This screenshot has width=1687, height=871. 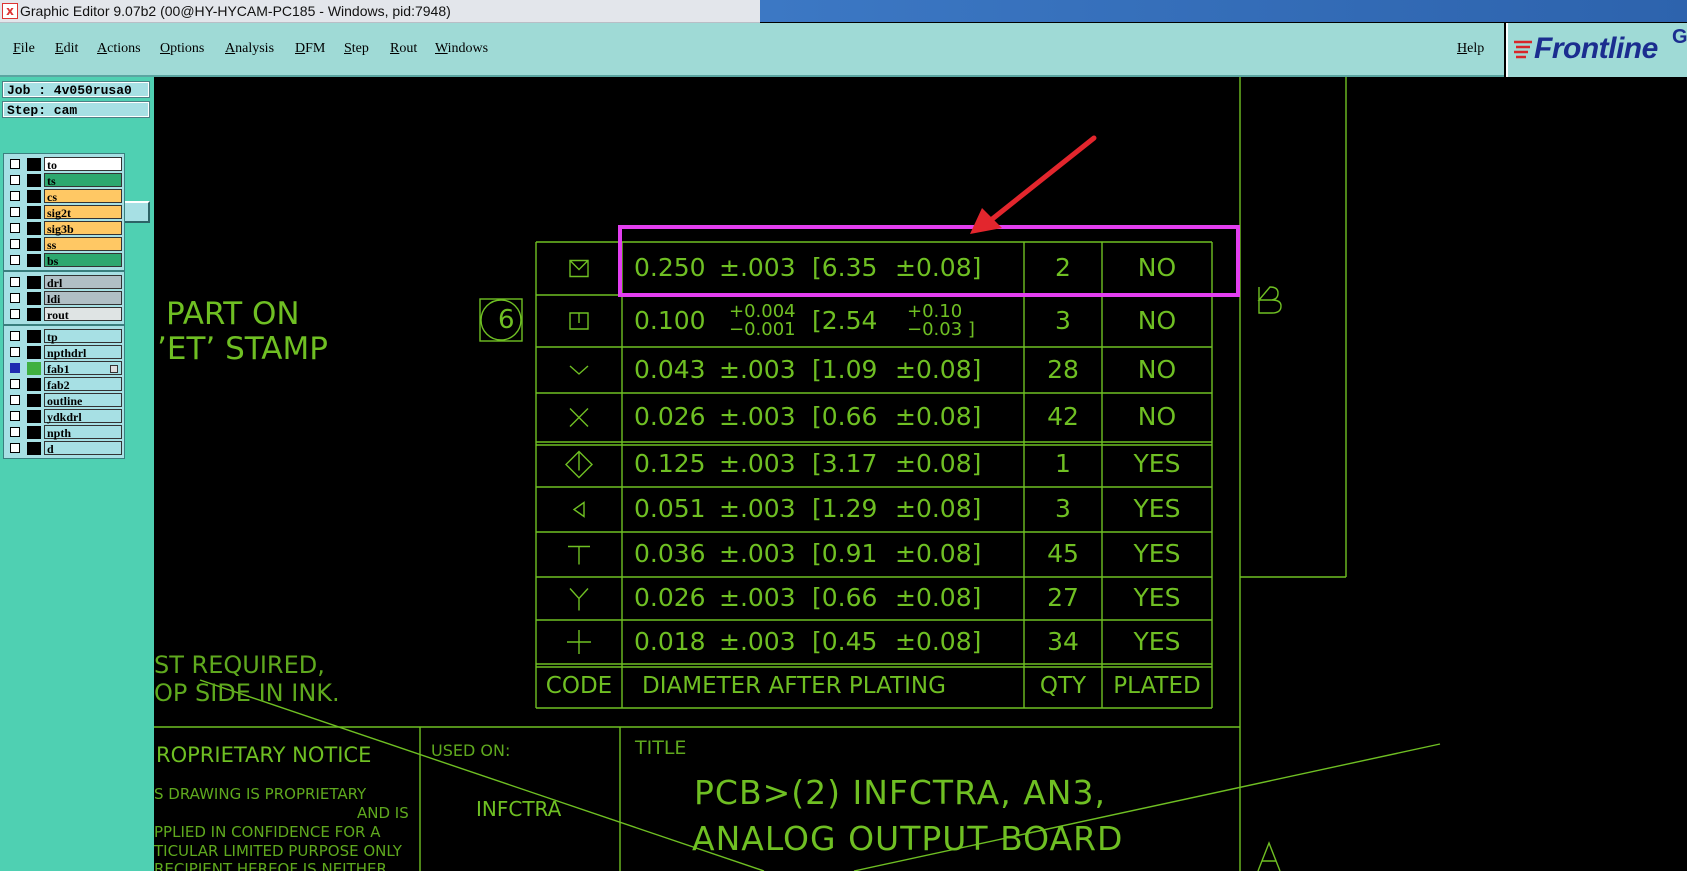 I want to click on layer-row-npth: npth, so click(x=64, y=432).